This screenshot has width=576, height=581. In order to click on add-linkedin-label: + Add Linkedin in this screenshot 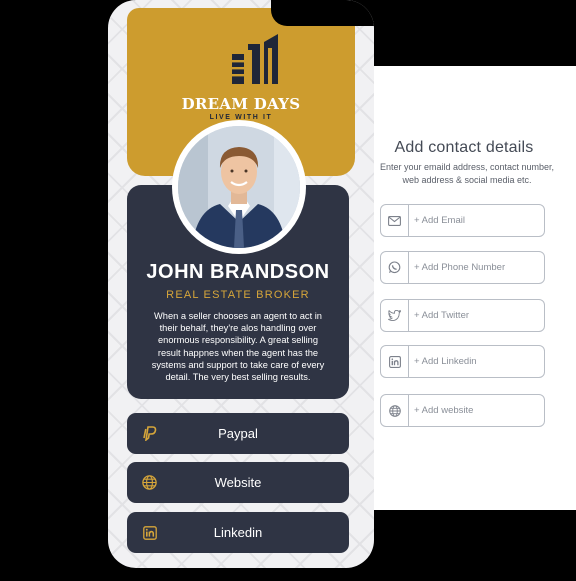, I will do `click(445, 361)`.